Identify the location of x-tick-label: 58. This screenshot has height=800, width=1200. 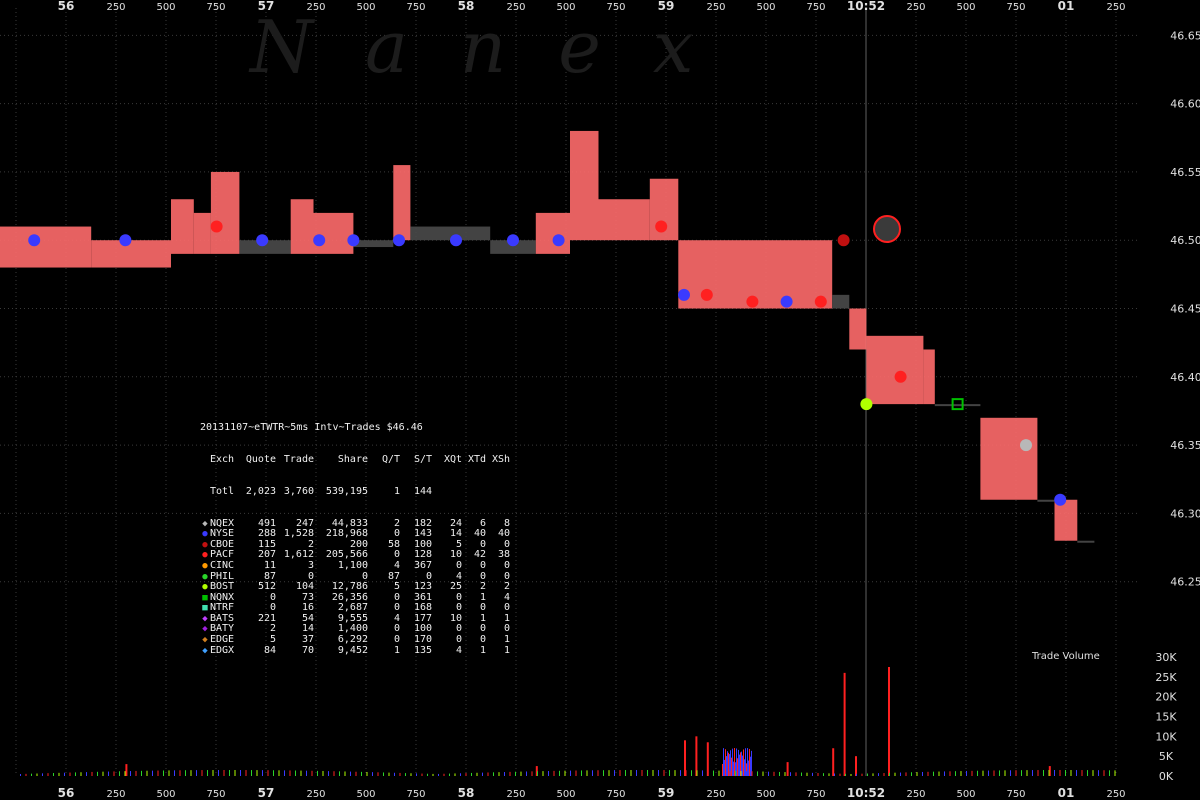
(466, 6).